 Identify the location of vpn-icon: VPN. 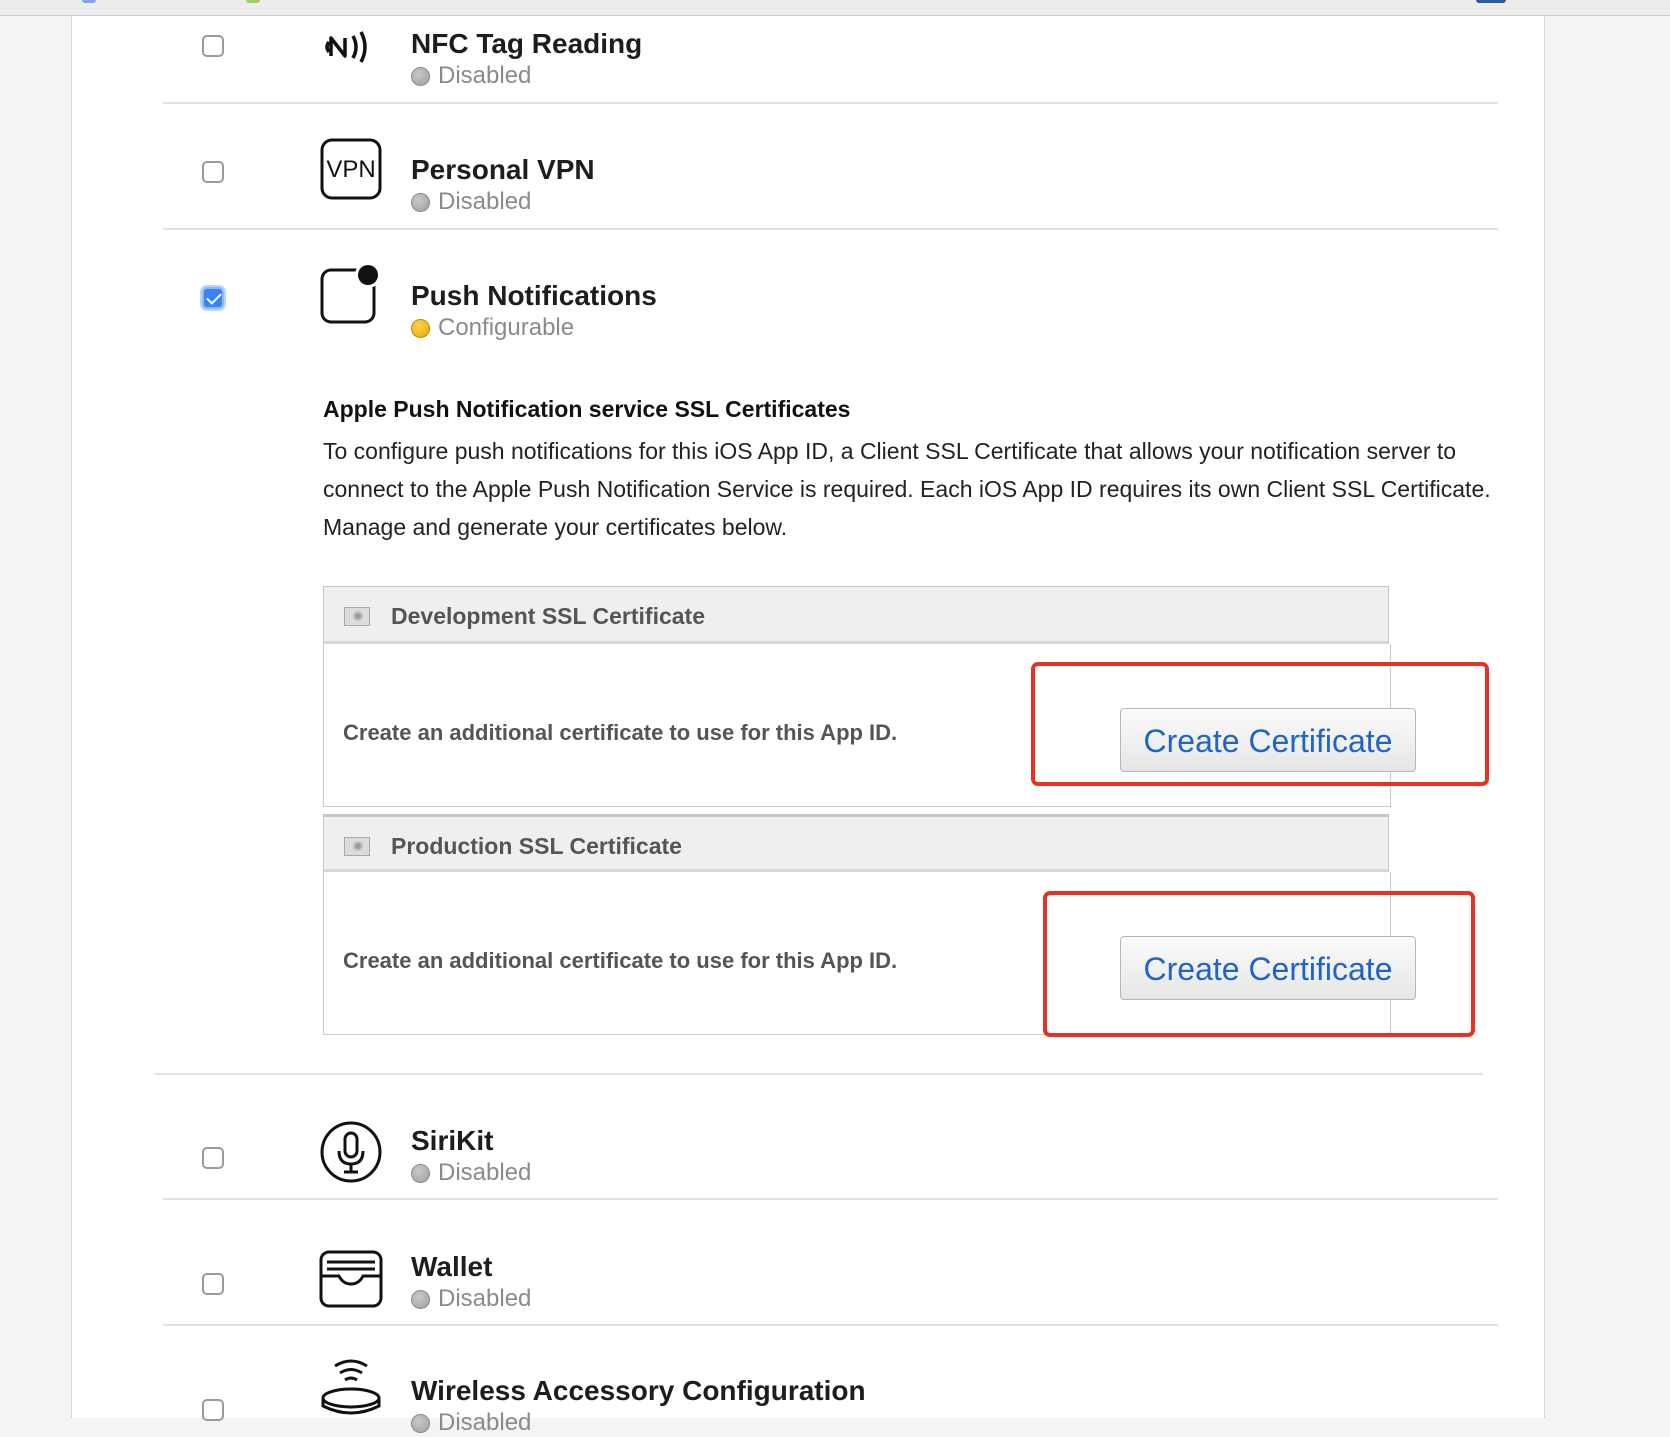
(351, 169).